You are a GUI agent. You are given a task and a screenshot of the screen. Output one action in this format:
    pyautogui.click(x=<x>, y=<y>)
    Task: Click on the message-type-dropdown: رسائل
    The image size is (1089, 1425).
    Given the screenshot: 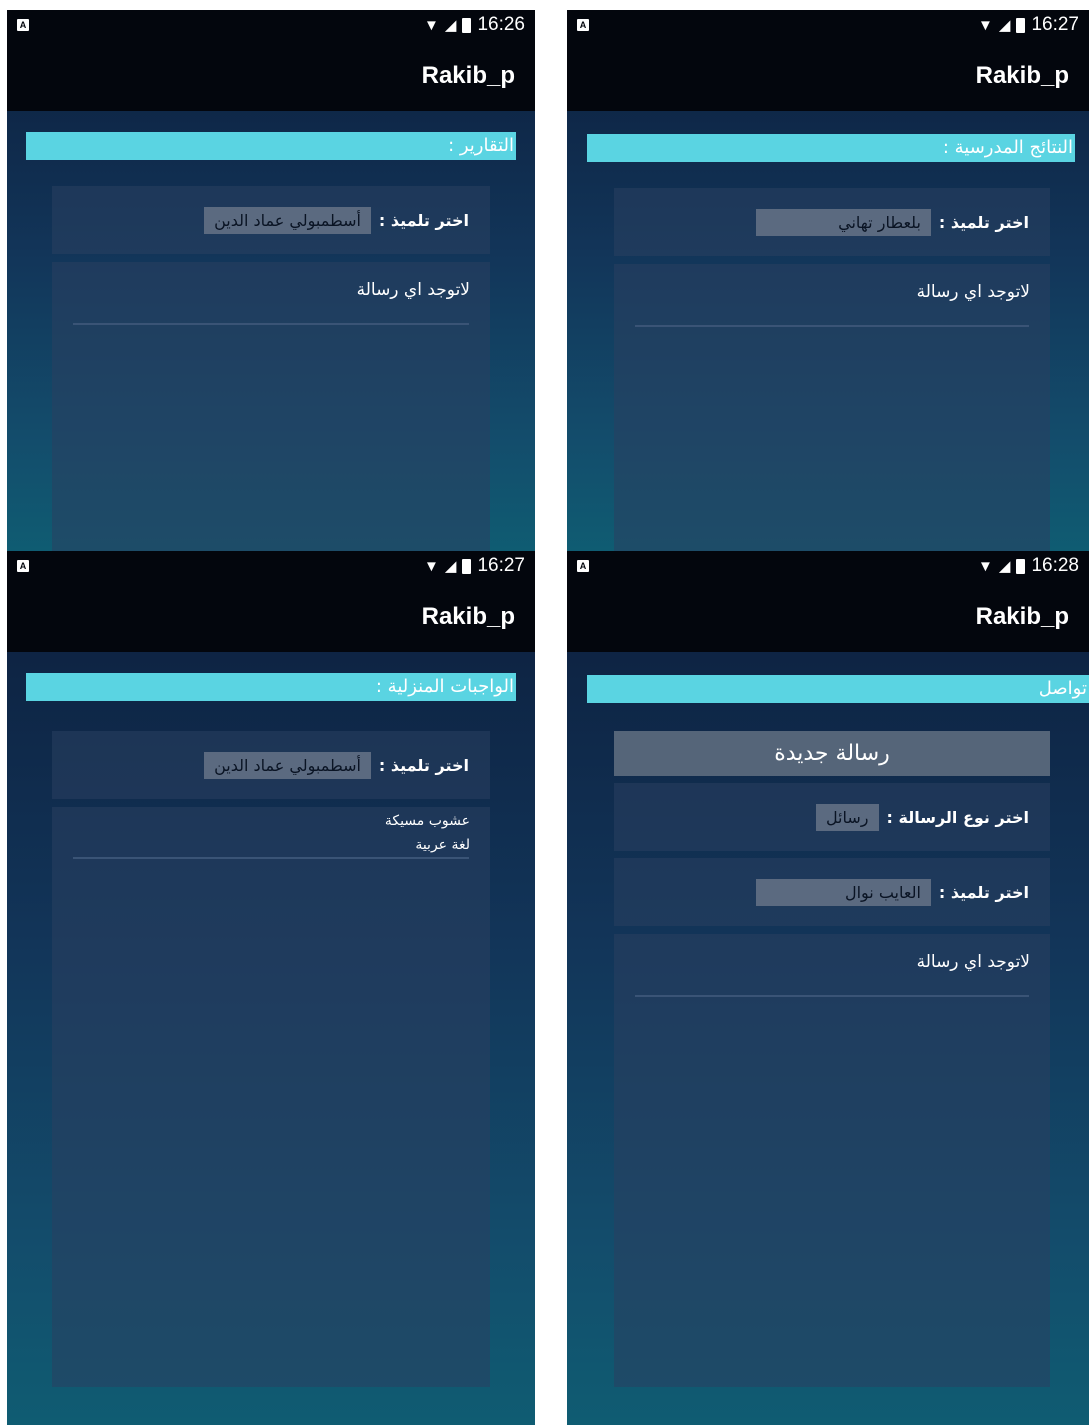 What is the action you would take?
    pyautogui.click(x=847, y=817)
    